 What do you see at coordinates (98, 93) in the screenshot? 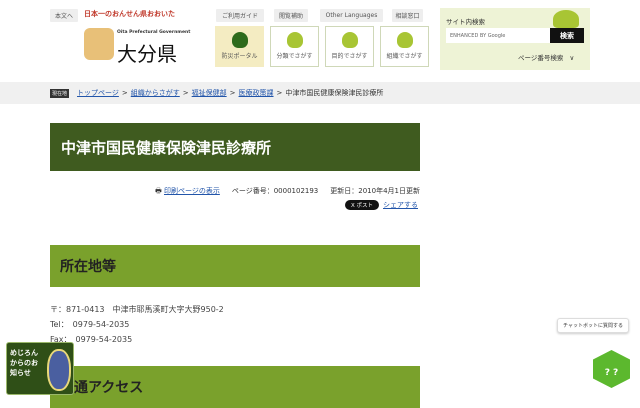
I see `breadcrumb-top: トップページ` at bounding box center [98, 93].